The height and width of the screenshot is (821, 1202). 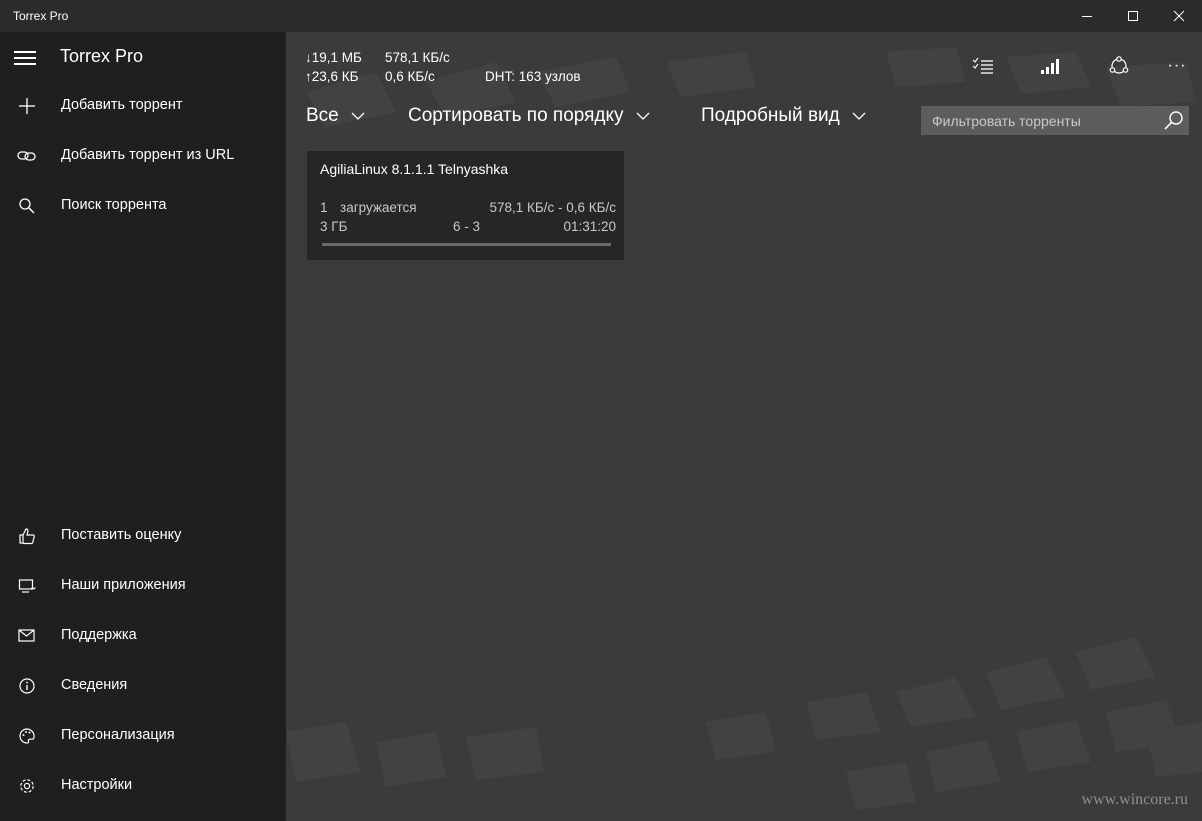 I want to click on share-button, so click(x=1119, y=66).